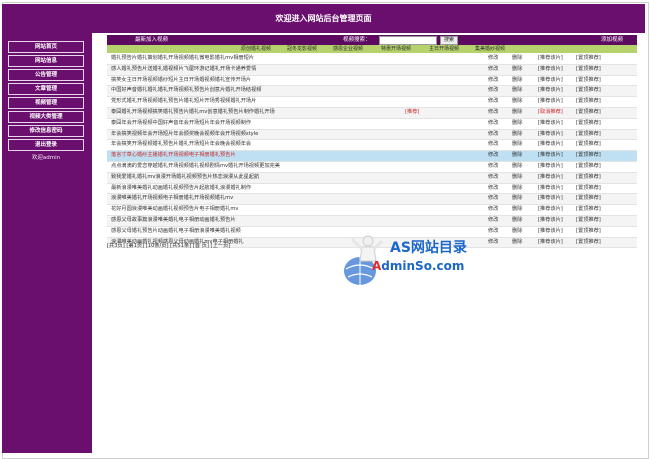 The width and height of the screenshot is (650, 459). Describe the element at coordinates (46, 131) in the screenshot. I see `sidebar-item-change-password: 修改信息密码` at that location.